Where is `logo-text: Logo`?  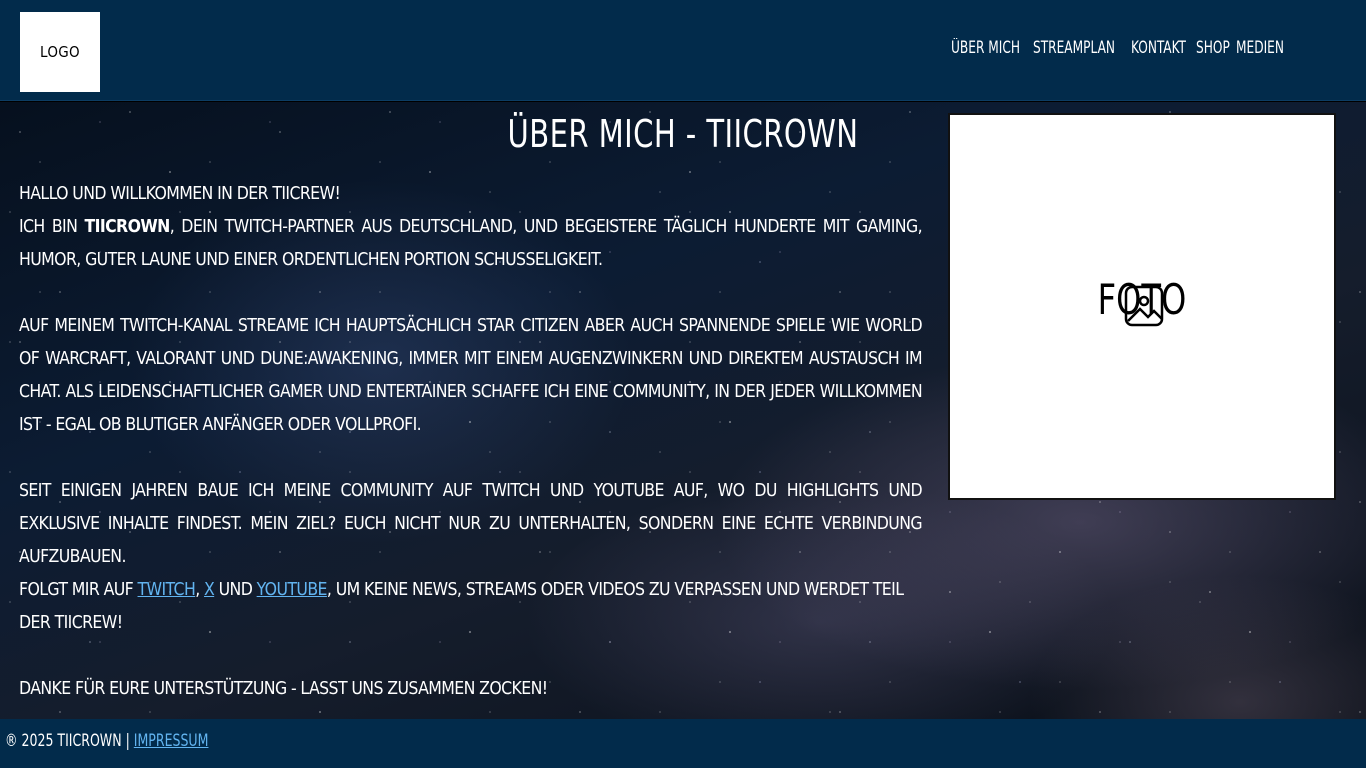 logo-text: Logo is located at coordinates (60, 52).